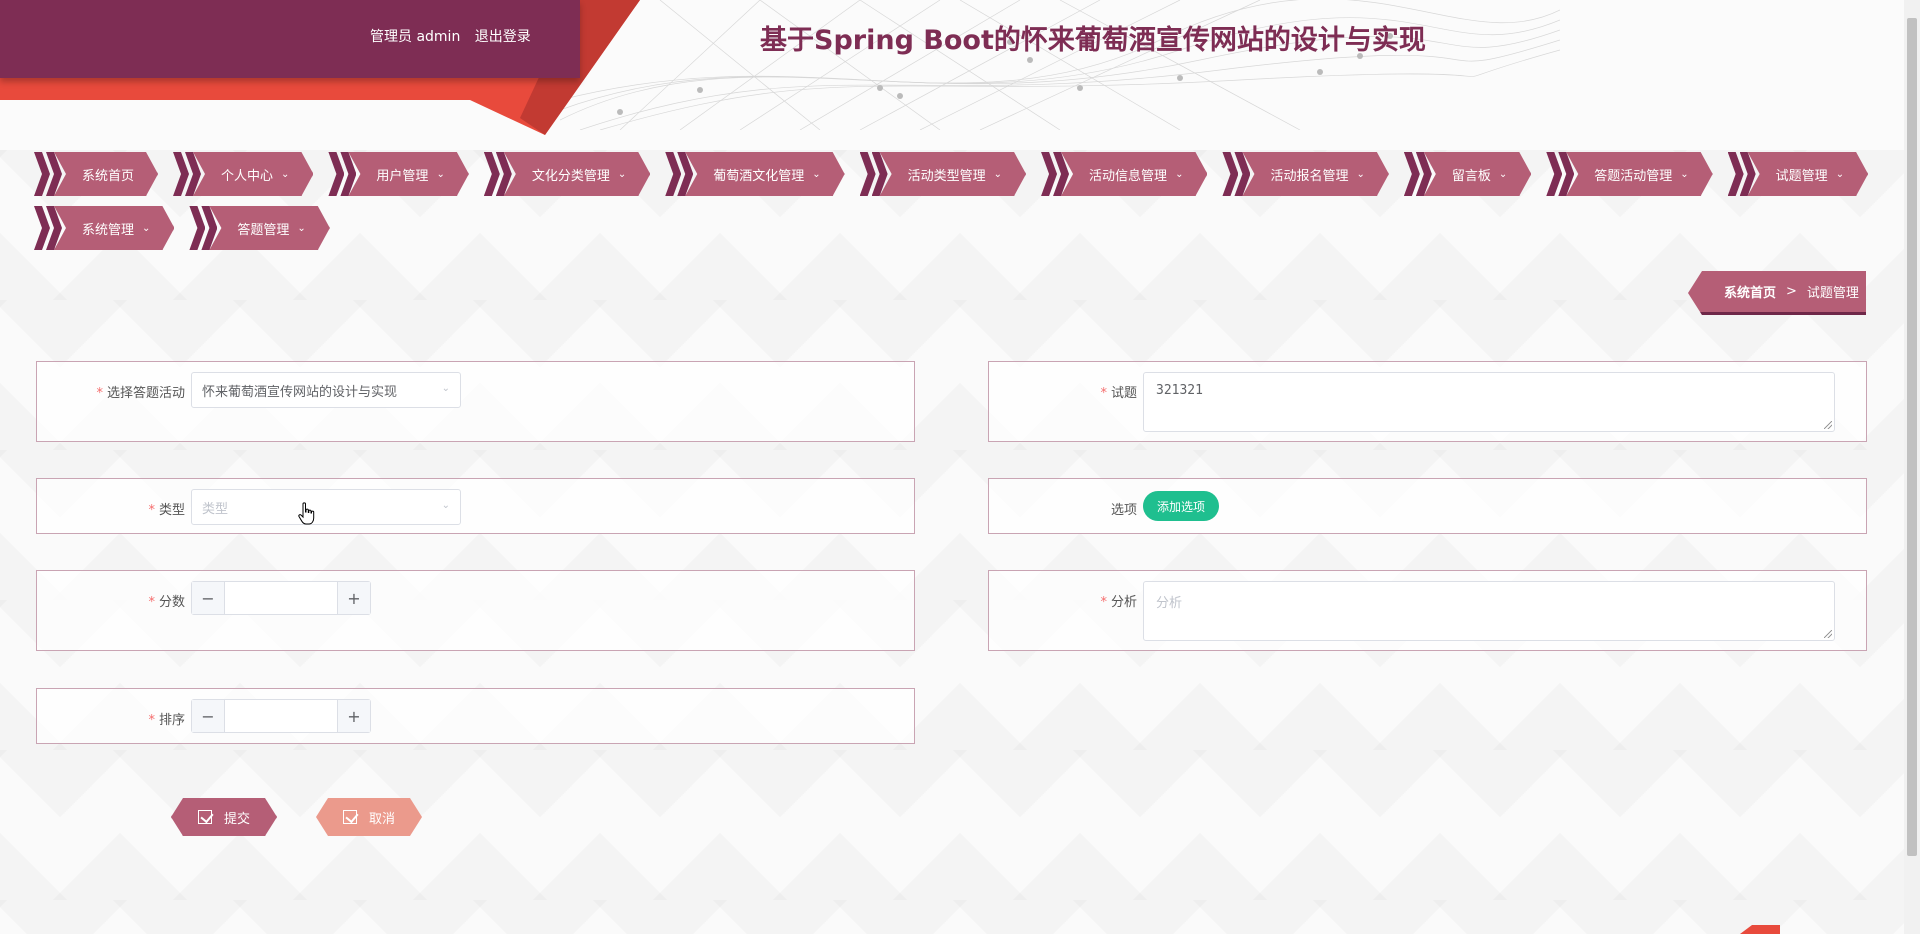 The width and height of the screenshot is (1920, 934). Describe the element at coordinates (300, 392) in the screenshot. I see `activity-select-value: 怀来葡萄酒宣传网站的设计与实现` at that location.